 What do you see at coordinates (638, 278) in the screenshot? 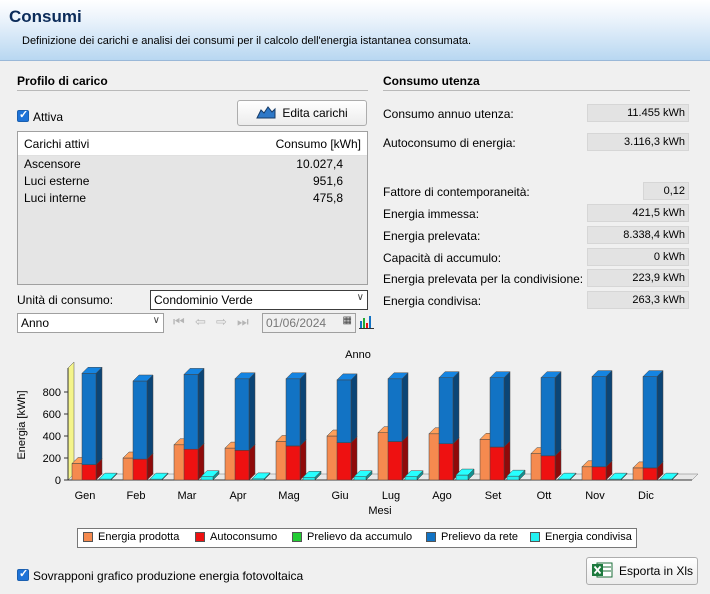
I see `energia-prelevata-condivisione-value: 223,9 kWh` at bounding box center [638, 278].